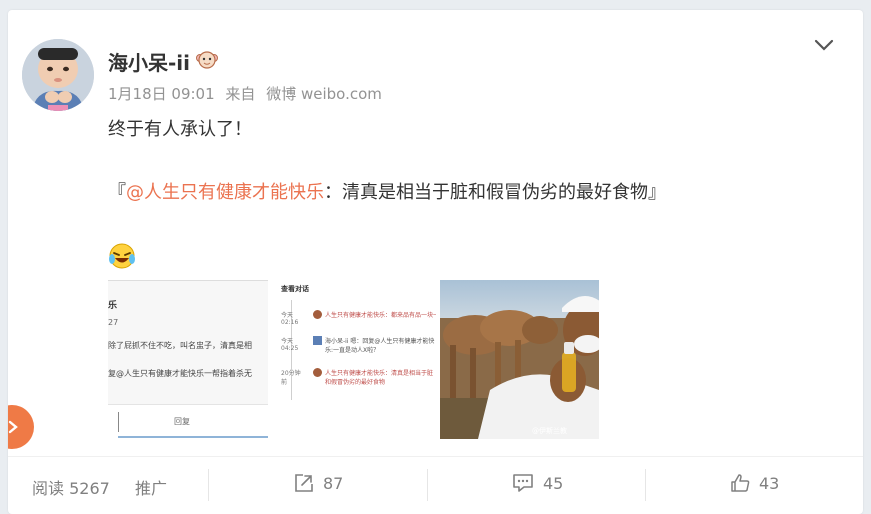 The width and height of the screenshot is (871, 514). I want to click on thumb1-title: 乐, so click(113, 306).